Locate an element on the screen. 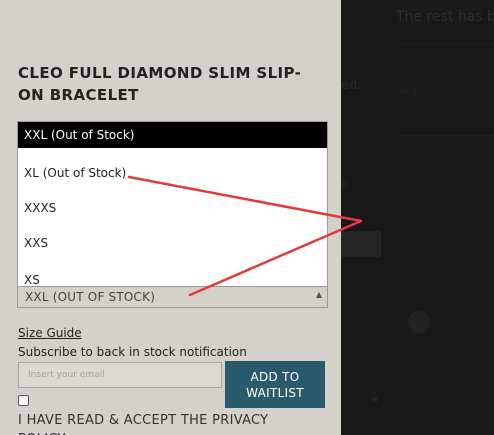 The width and height of the screenshot is (494, 435). background-text: ed. is located at coordinates (351, 85).